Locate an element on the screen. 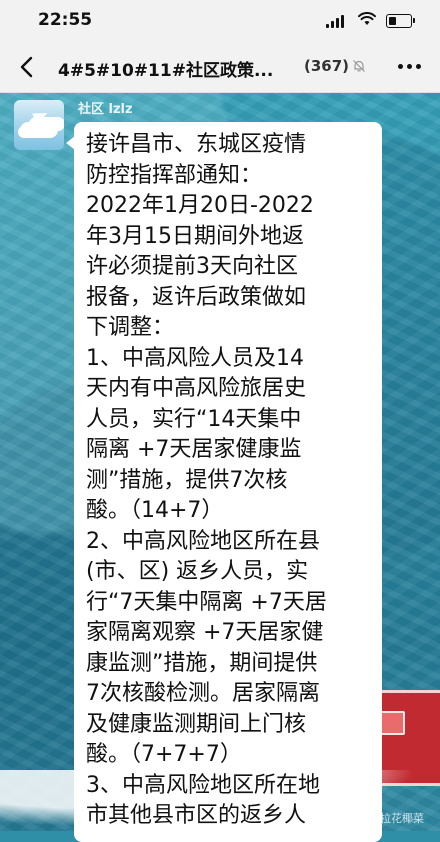 This screenshot has width=440, height=842. status-bar: 22:55 is located at coordinates (220, 21).